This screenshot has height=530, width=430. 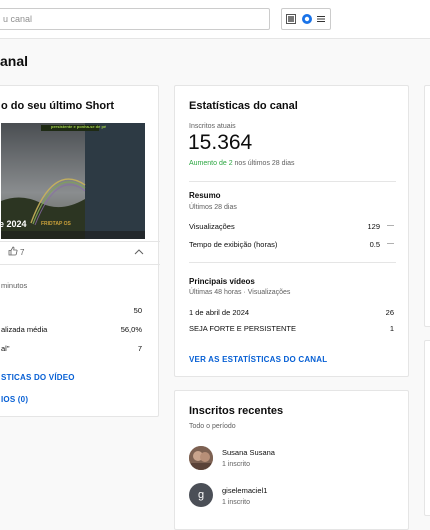 What do you see at coordinates (263, 163) in the screenshot?
I see `subscribers-change-period: nos últimos 28 dias` at bounding box center [263, 163].